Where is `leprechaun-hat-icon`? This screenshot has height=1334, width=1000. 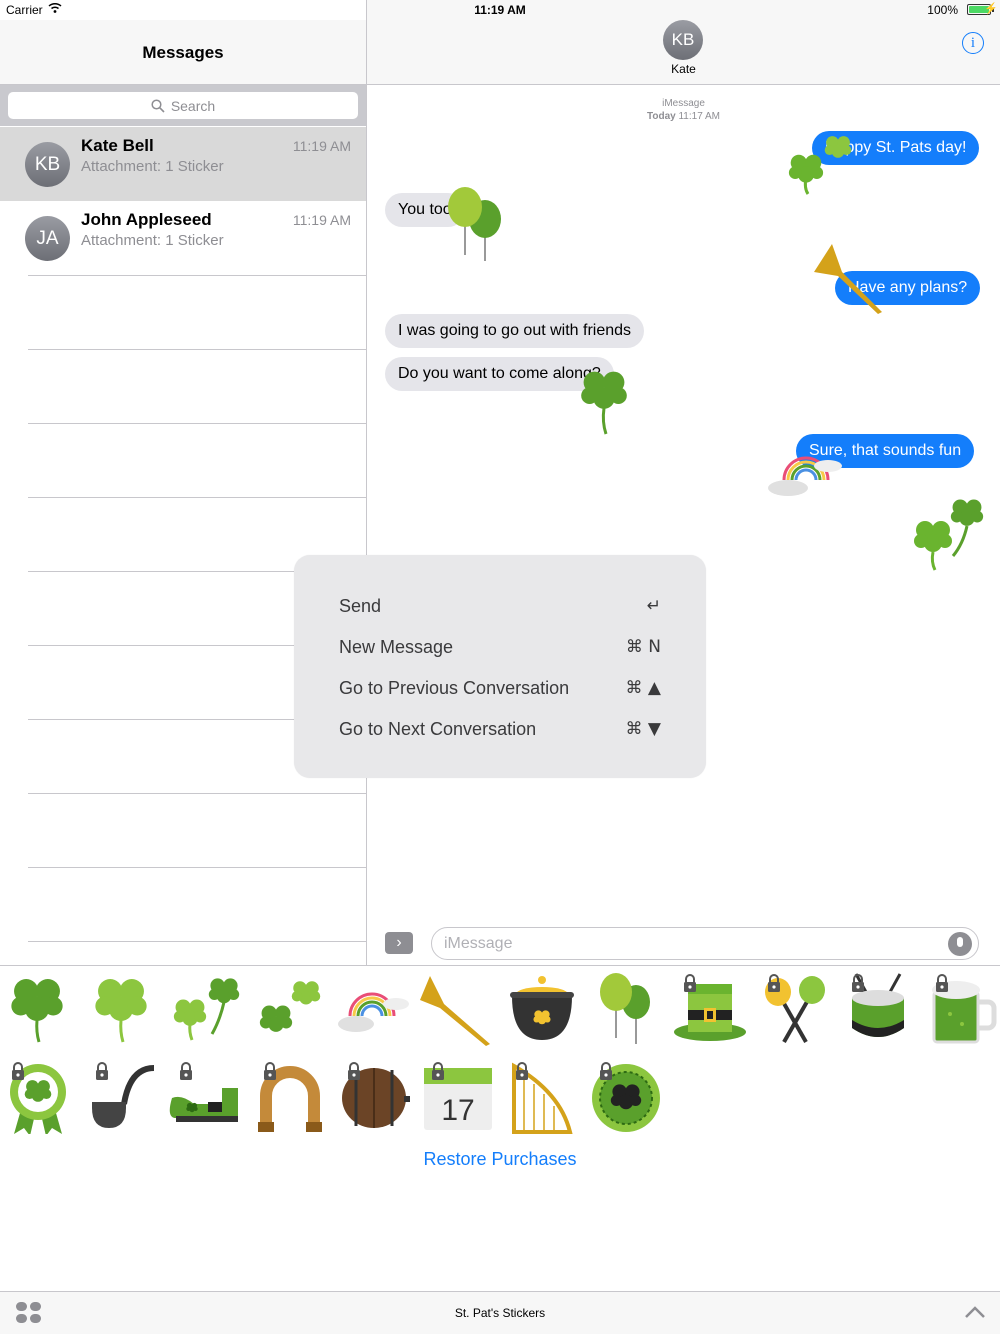
leprechaun-hat-icon is located at coordinates (710, 1008).